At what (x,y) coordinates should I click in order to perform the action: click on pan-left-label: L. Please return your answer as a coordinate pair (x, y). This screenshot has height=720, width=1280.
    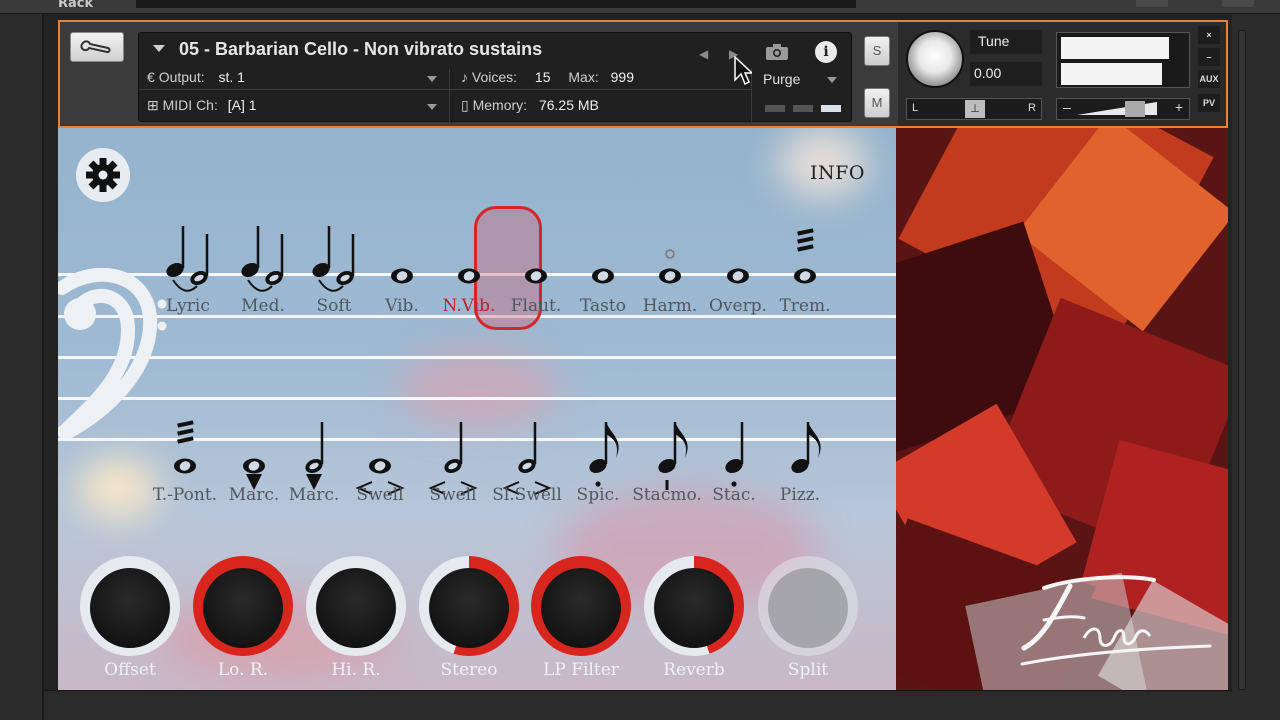
    Looking at the image, I should click on (915, 108).